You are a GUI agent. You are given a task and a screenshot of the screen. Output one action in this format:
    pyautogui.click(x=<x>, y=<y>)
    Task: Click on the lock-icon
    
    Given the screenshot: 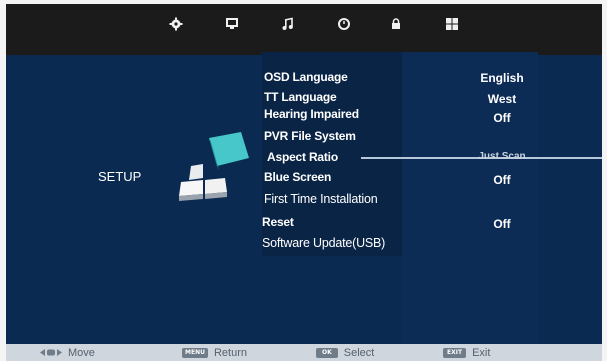 What is the action you would take?
    pyautogui.click(x=396, y=23)
    